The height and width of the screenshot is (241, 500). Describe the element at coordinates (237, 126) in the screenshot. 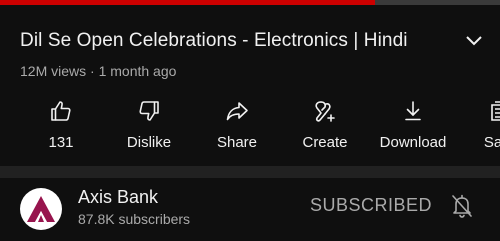

I see `share-button: Share` at that location.